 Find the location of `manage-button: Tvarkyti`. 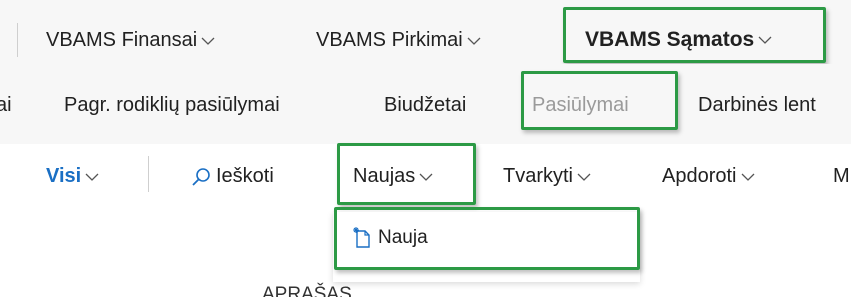

manage-button: Tvarkyti is located at coordinates (547, 176).